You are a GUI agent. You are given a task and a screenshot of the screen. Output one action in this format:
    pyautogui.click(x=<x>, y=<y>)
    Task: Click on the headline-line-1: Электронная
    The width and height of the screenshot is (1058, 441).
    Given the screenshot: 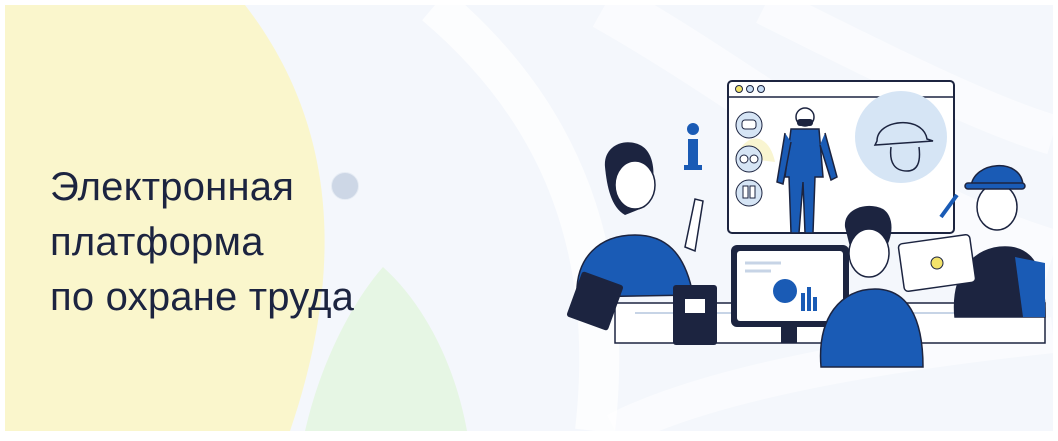 What is the action you would take?
    pyautogui.click(x=172, y=187)
    